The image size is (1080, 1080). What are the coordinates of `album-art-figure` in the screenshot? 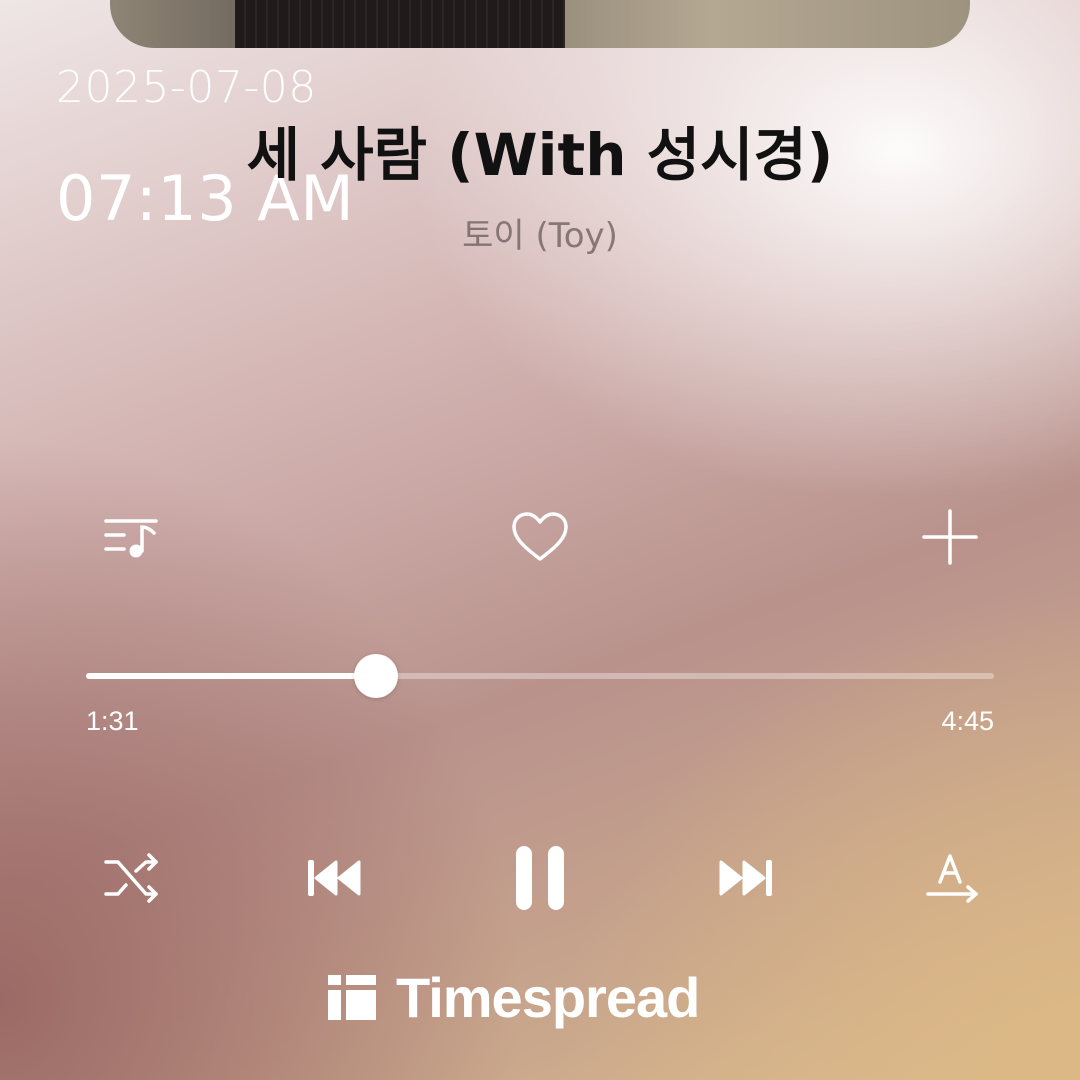 It's located at (400, 24).